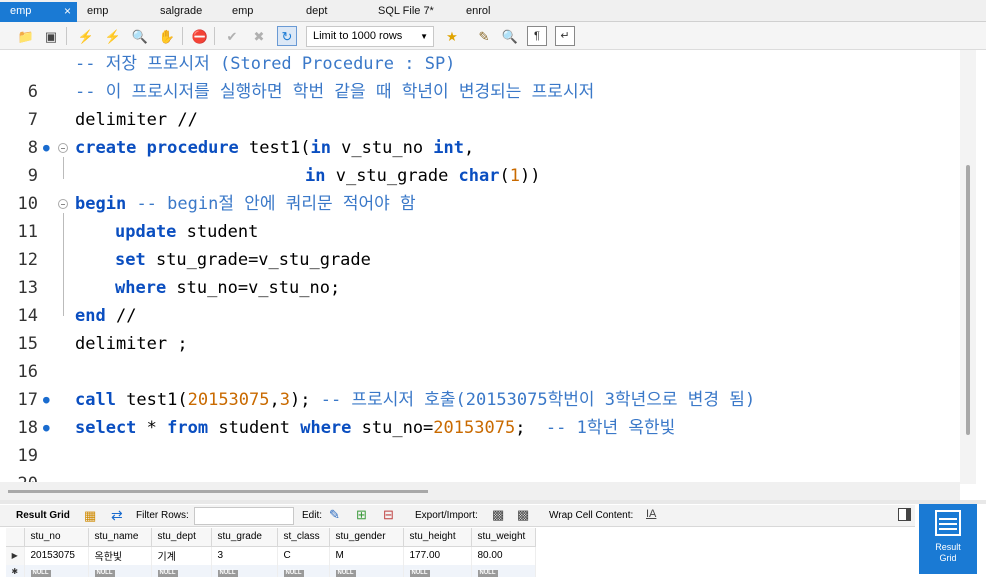 The height and width of the screenshot is (588, 986). I want to click on code-text: update student, so click(187, 232).